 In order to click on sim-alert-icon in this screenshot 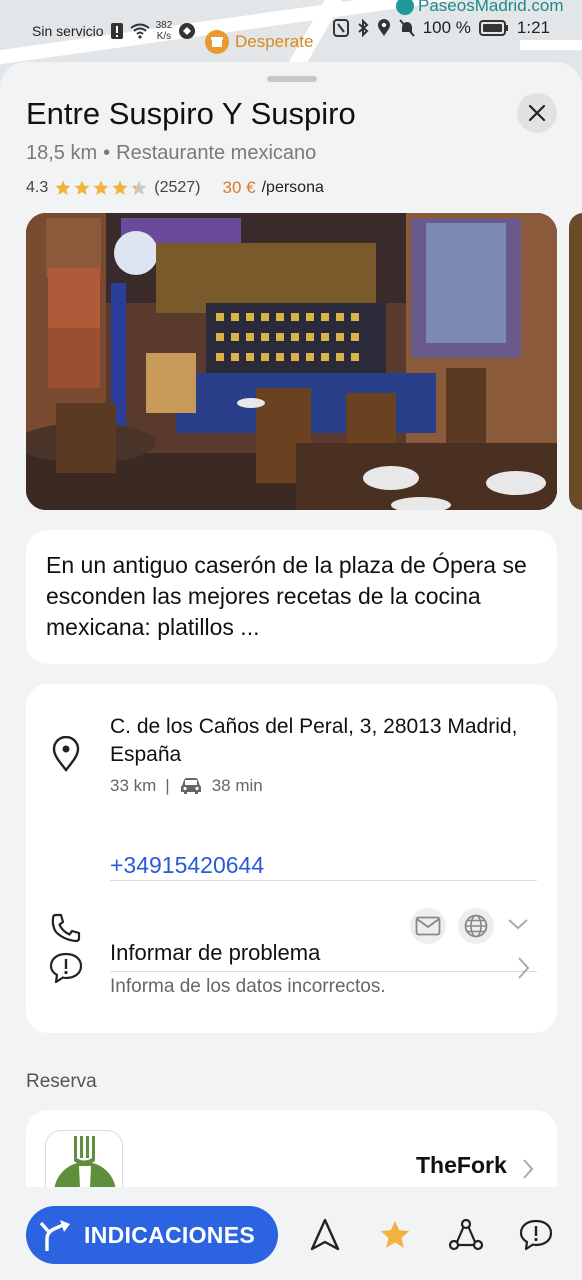, I will do `click(116, 31)`.